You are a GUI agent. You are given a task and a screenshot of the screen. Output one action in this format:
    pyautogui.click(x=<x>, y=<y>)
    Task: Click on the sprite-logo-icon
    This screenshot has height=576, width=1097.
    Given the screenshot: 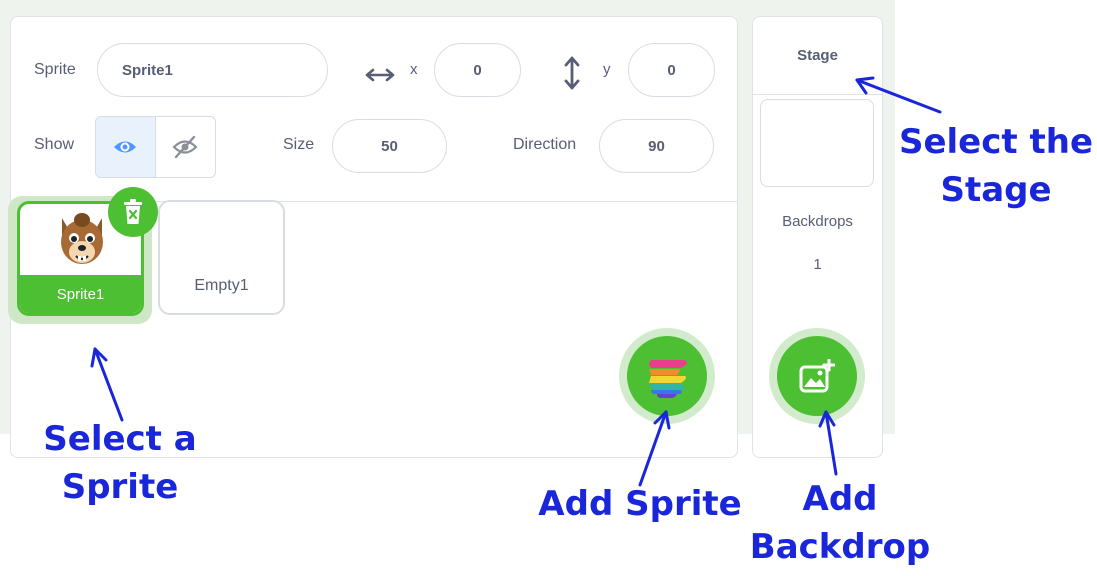 What is the action you would take?
    pyautogui.click(x=668, y=379)
    